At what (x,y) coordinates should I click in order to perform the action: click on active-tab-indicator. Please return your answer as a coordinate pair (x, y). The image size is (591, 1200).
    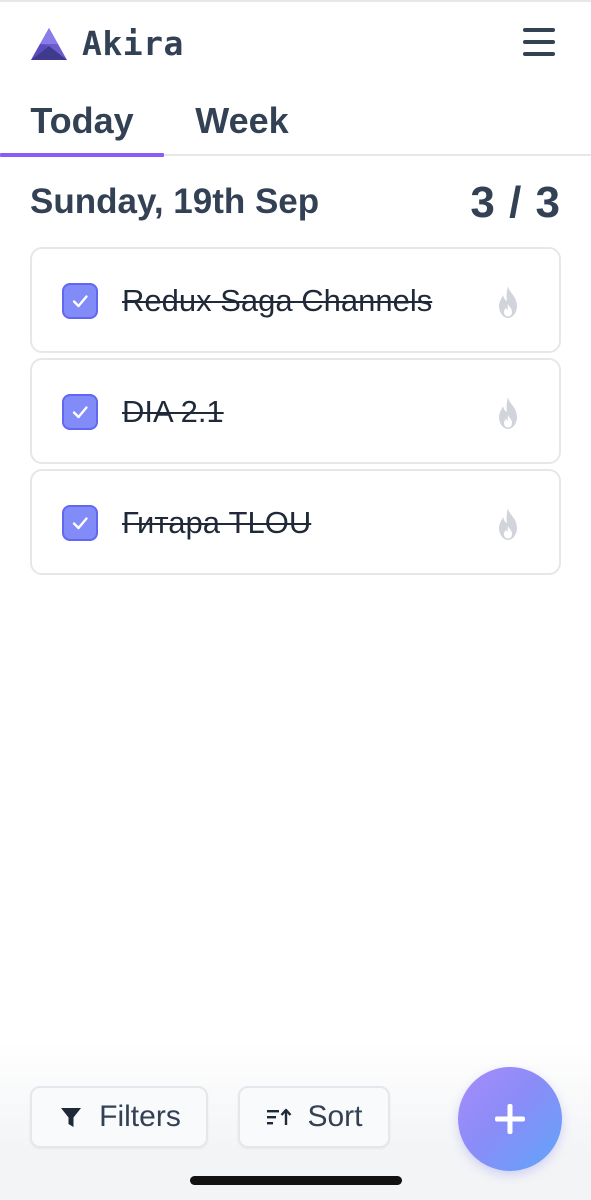
    Looking at the image, I should click on (82, 155).